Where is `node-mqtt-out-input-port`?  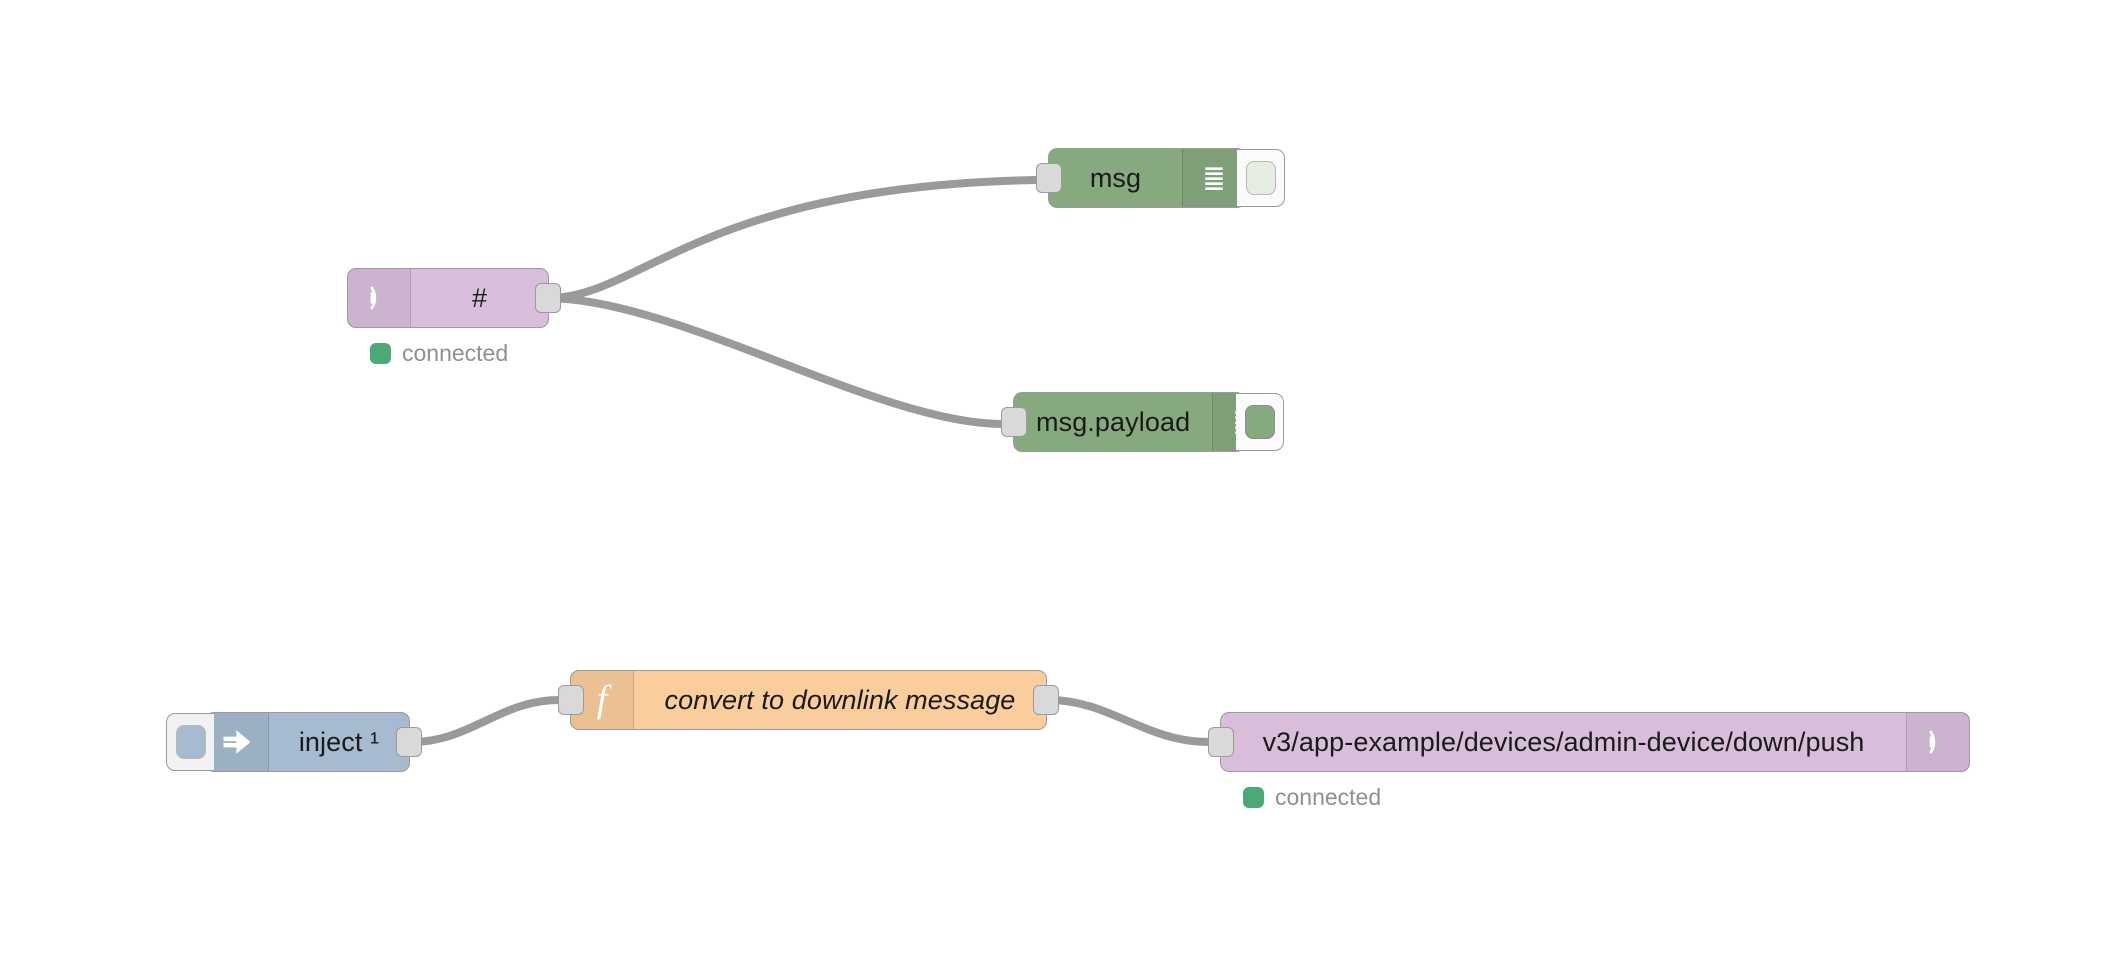
node-mqtt-out-input-port is located at coordinates (1221, 742).